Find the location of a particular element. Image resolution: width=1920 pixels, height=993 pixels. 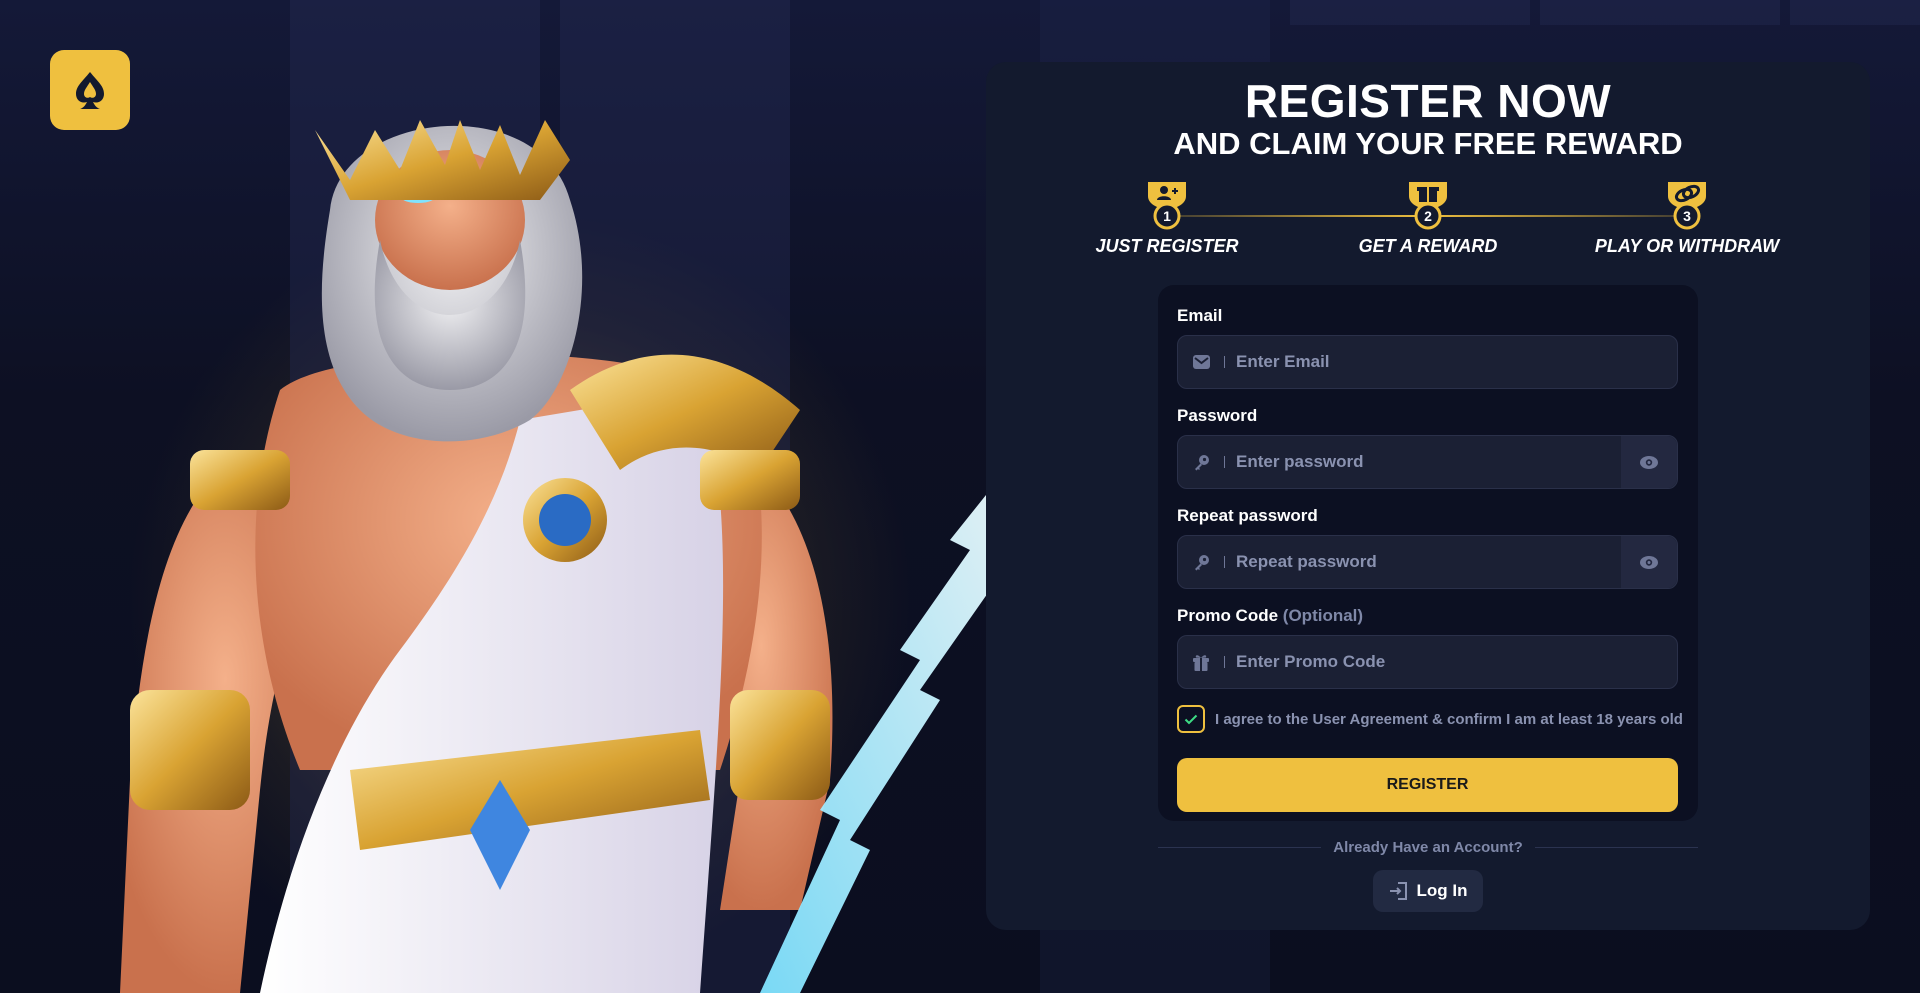

repeat-password-input is located at coordinates (1428, 562).